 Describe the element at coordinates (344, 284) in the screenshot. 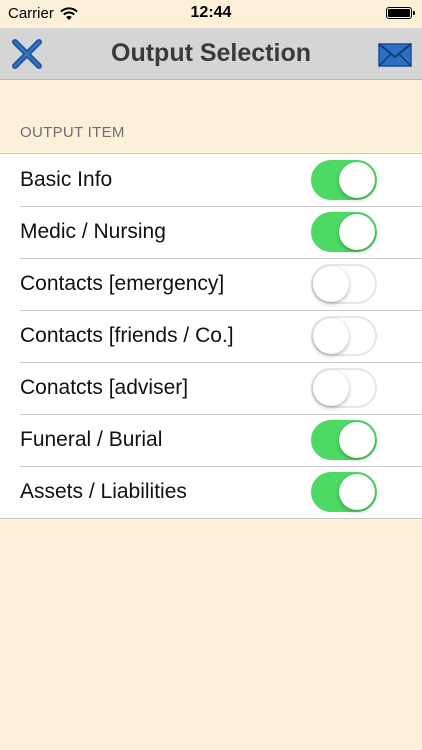

I see `contacts-emergency-toggle` at that location.